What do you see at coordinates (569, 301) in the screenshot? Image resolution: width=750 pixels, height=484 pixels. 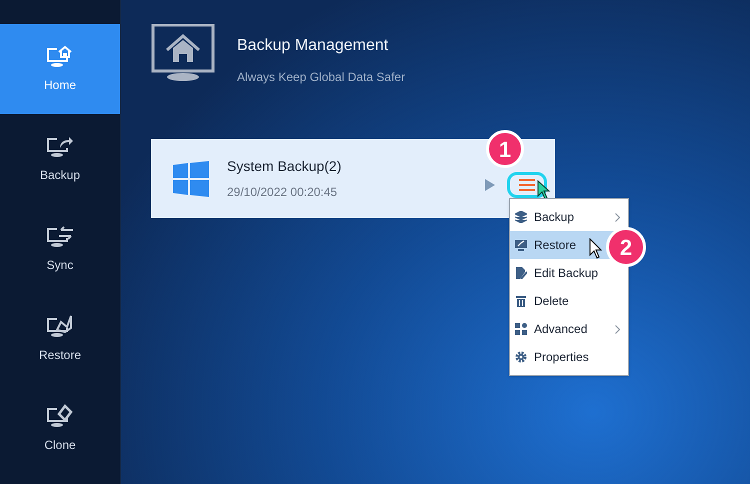 I see `menu-item: Delete` at bounding box center [569, 301].